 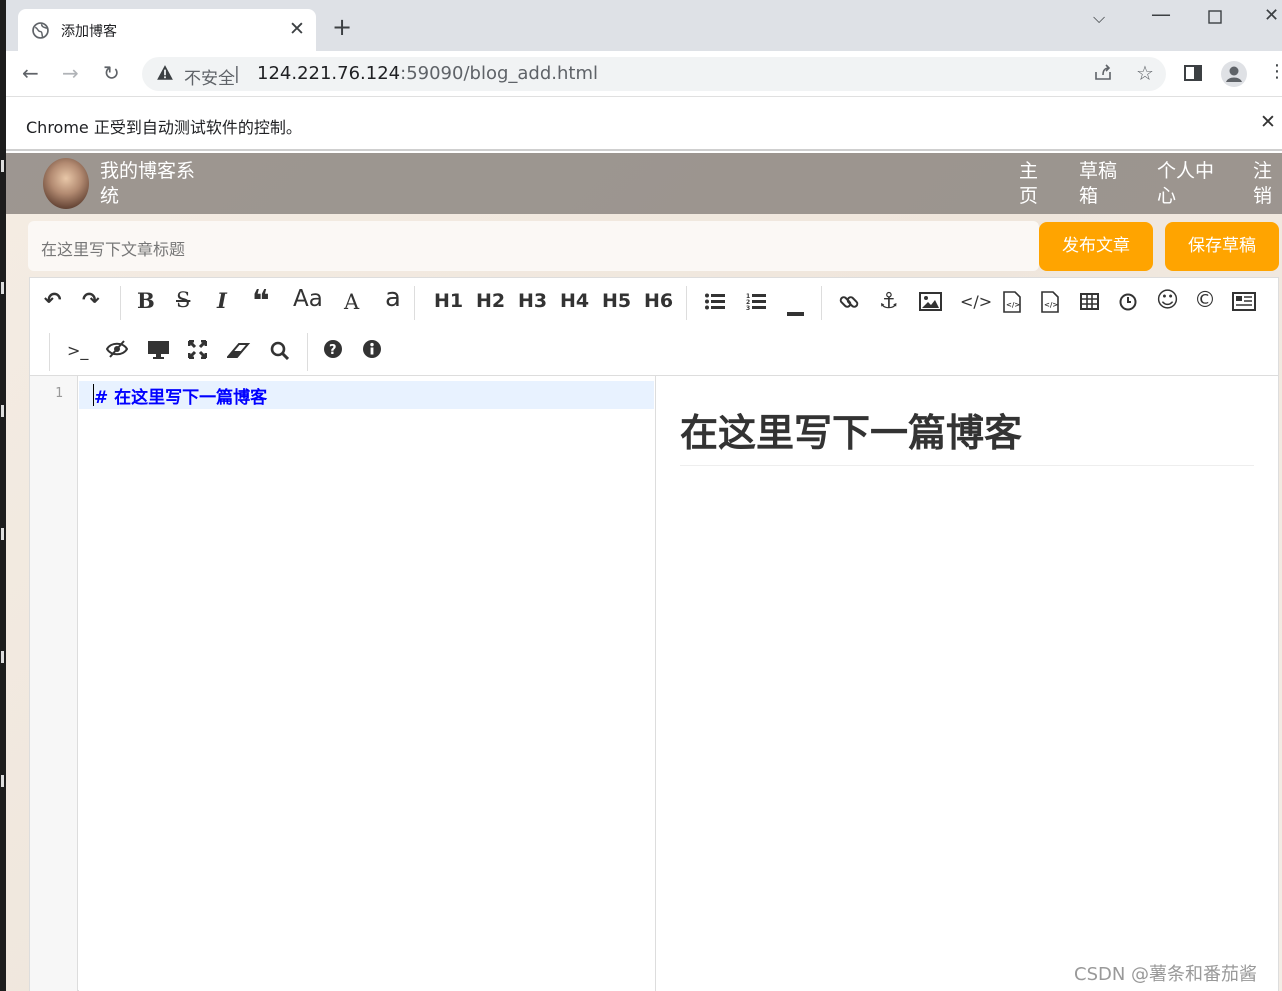 I want to click on h6-button: H6, so click(x=658, y=301).